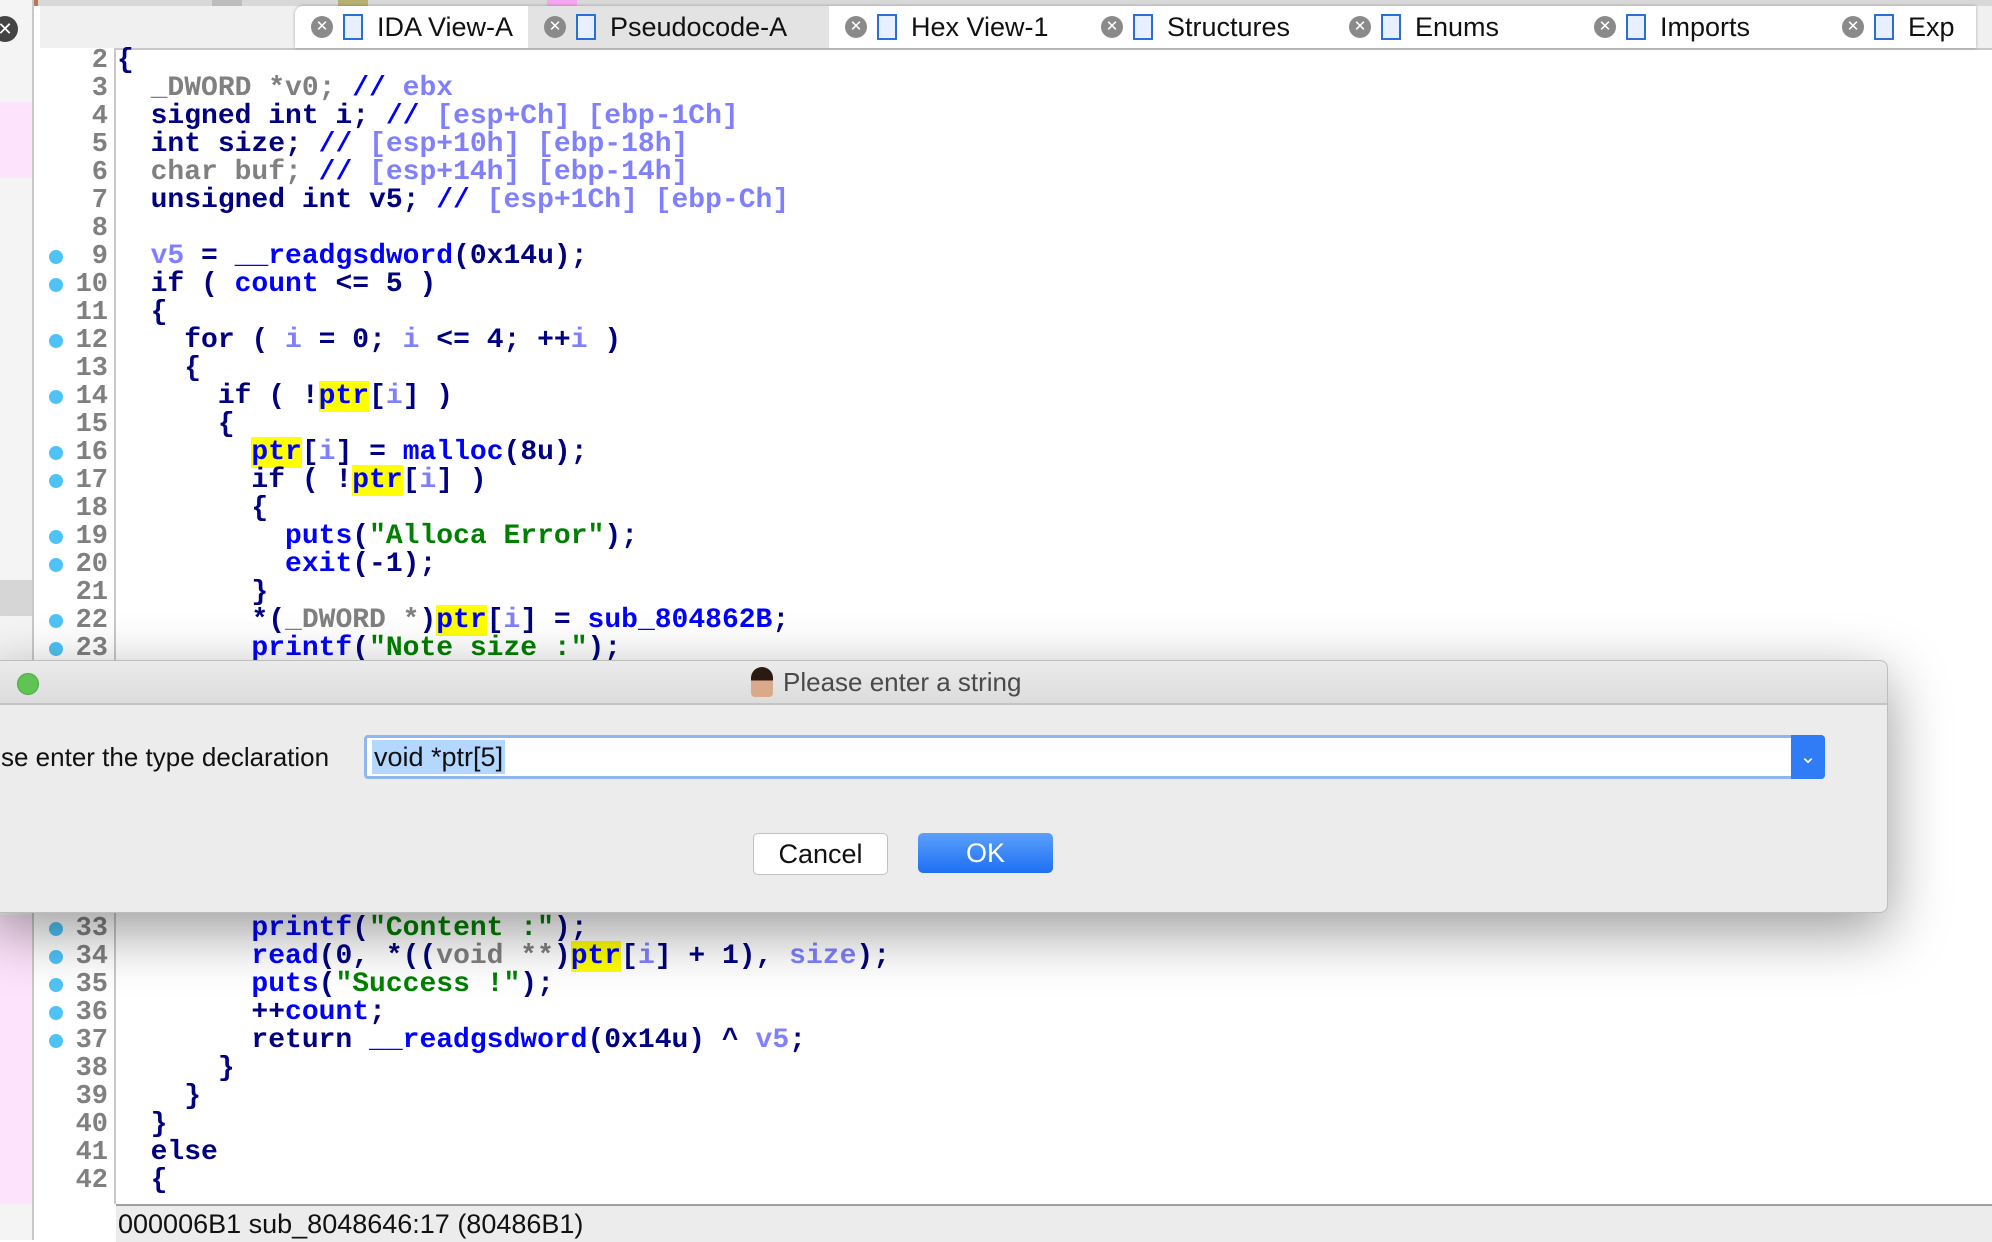 The image size is (1992, 1242). Describe the element at coordinates (985, 853) in the screenshot. I see `ok-button: OK` at that location.